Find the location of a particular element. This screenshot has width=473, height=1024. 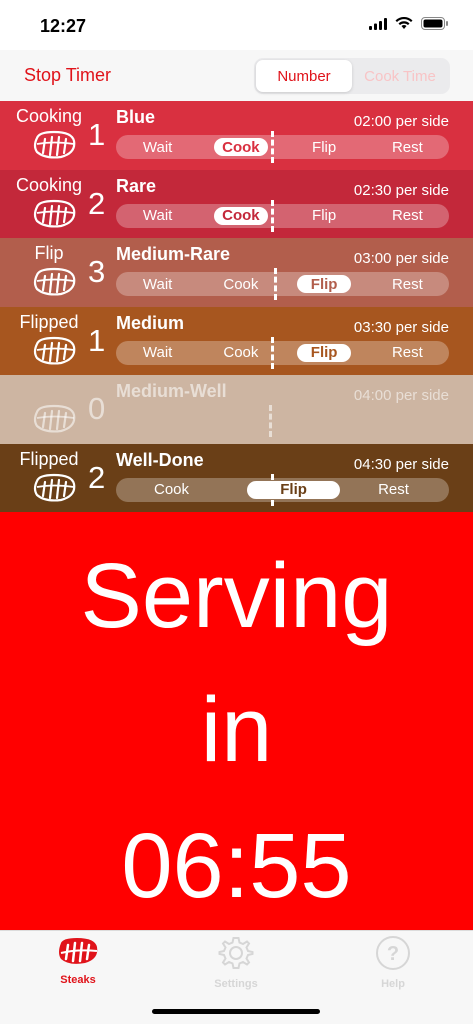

wifi-icon is located at coordinates (404, 23).